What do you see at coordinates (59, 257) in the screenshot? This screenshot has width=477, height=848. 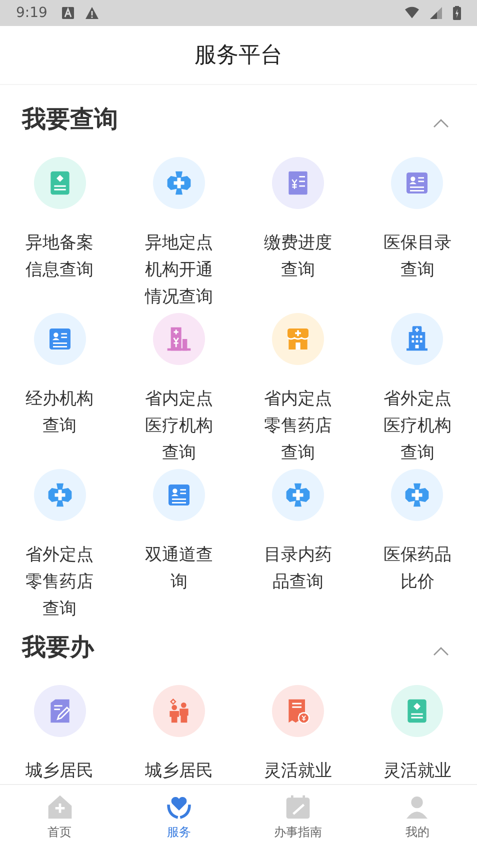 I see `service-label: 异地备案信息查询` at bounding box center [59, 257].